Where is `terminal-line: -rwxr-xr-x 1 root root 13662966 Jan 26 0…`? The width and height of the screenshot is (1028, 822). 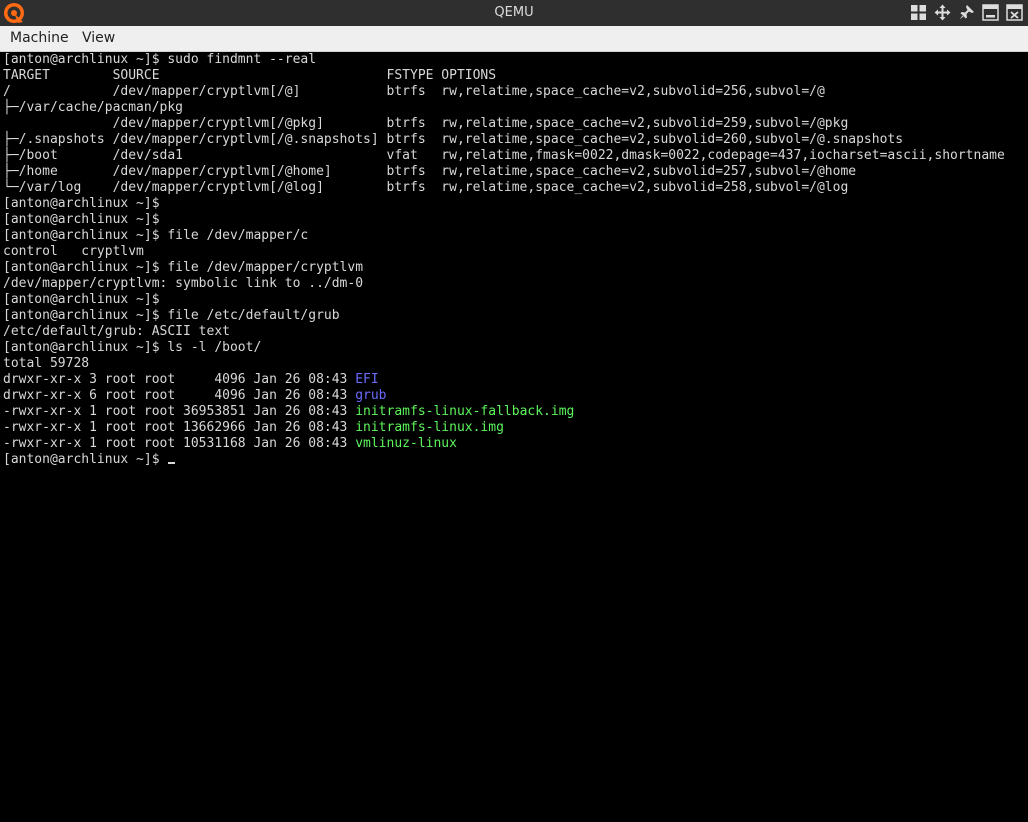
terminal-line: -rwxr-xr-x 1 root root 13662966 Jan 26 0… is located at coordinates (253, 428).